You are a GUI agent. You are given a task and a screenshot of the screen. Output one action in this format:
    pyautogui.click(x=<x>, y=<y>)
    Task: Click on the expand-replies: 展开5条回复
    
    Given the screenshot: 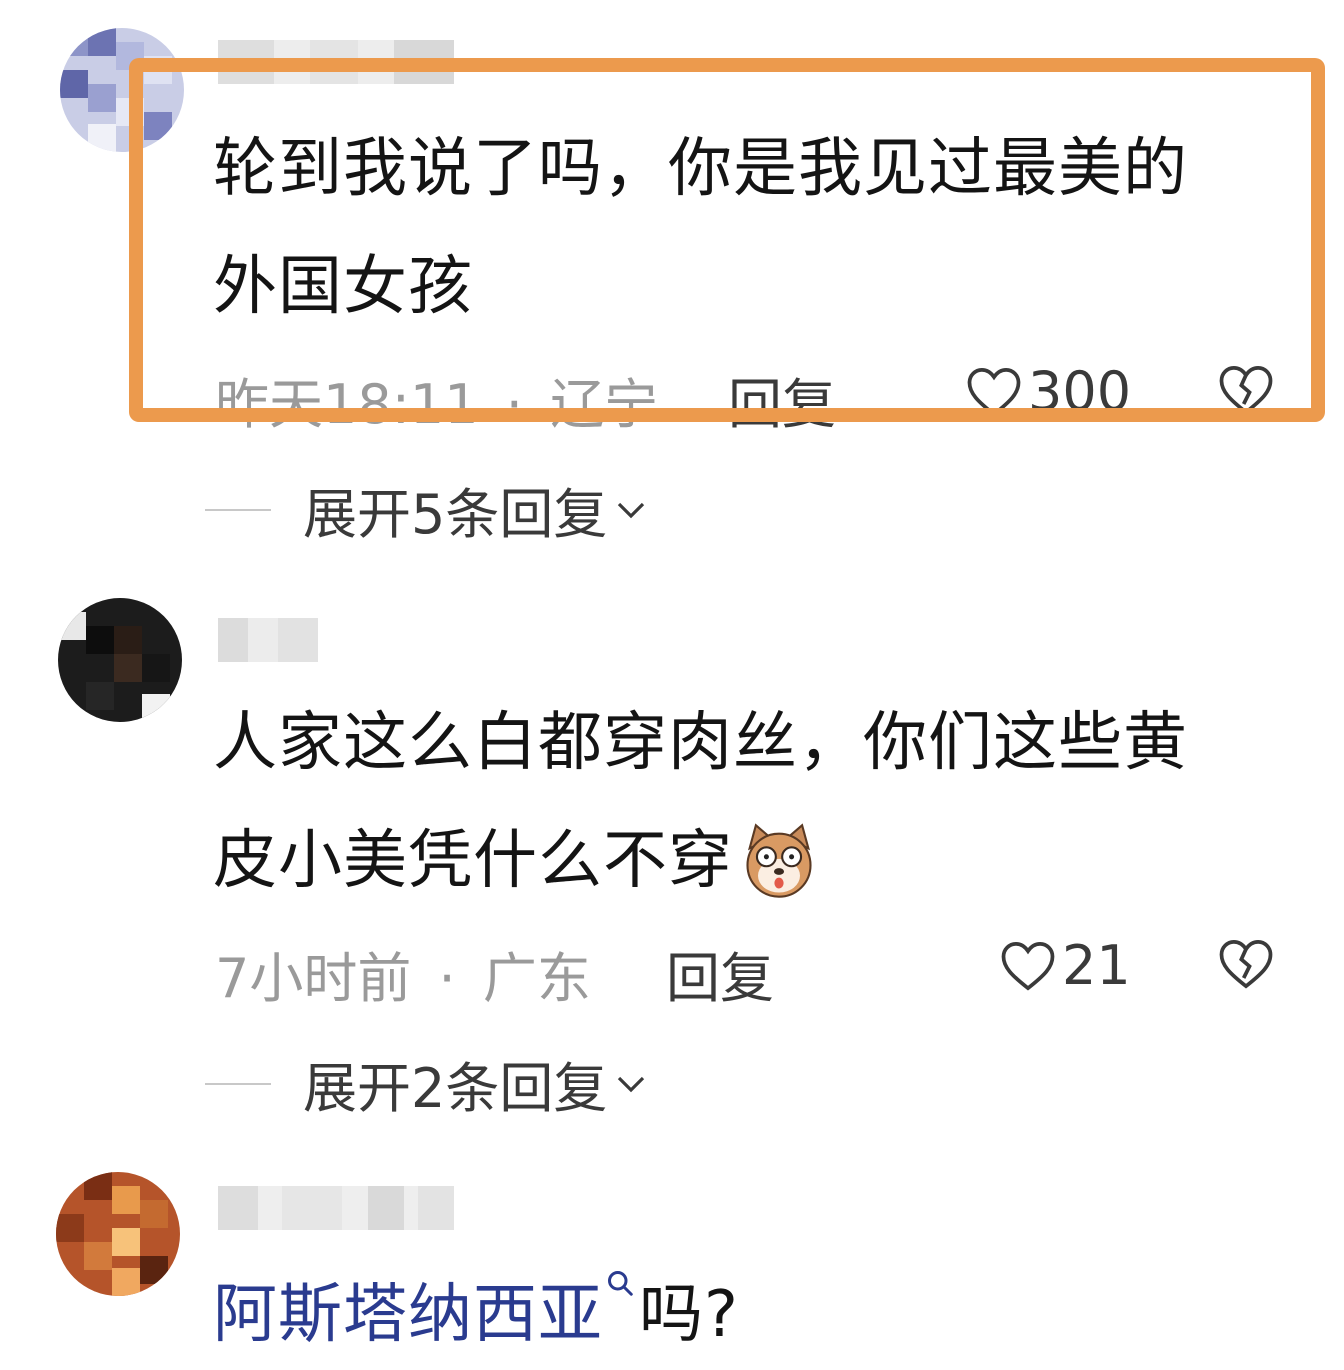 What is the action you would take?
    pyautogui.click(x=426, y=509)
    